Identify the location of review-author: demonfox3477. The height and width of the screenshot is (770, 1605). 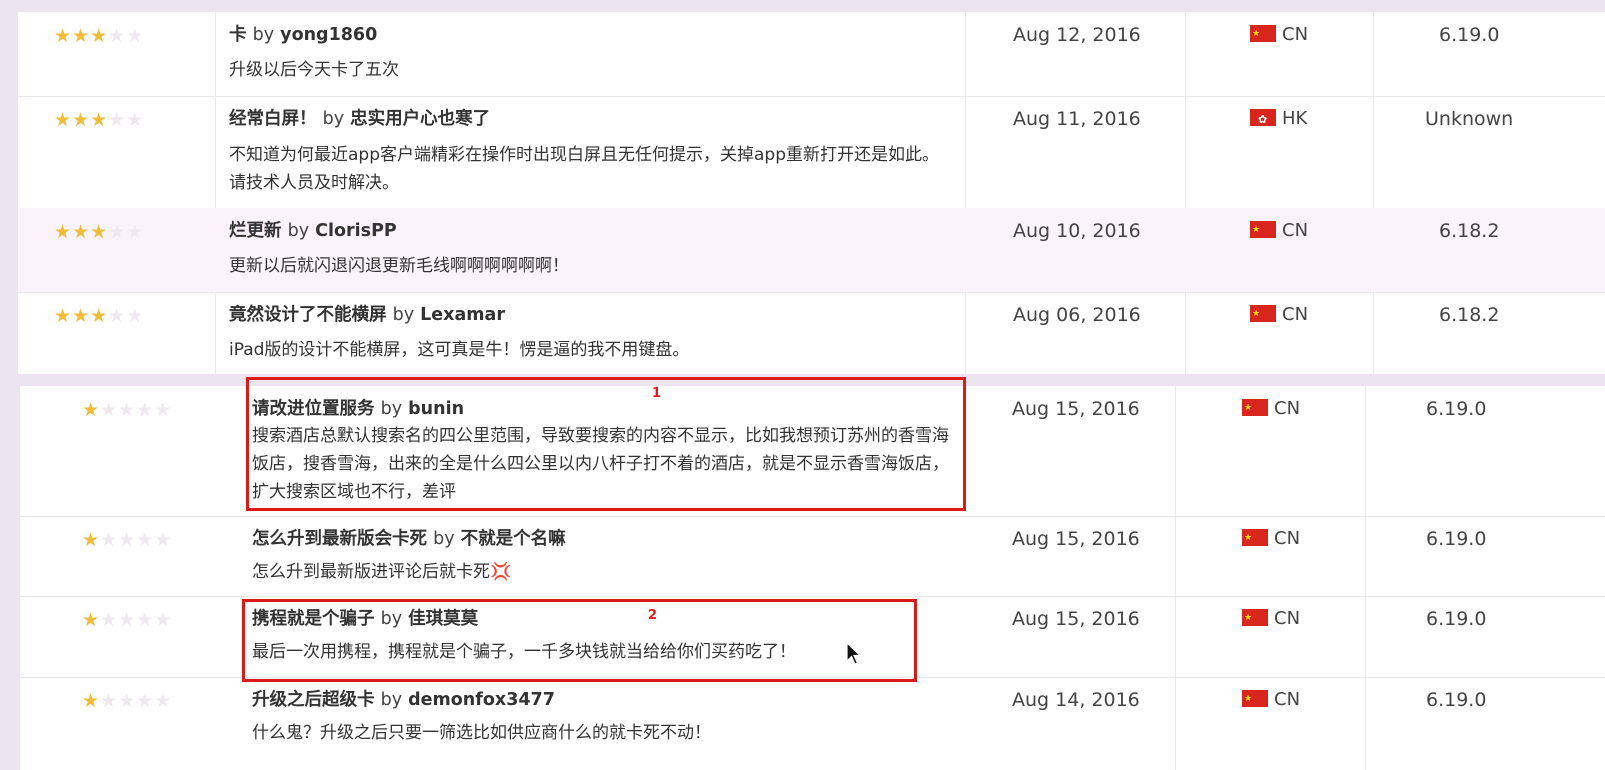
(481, 700).